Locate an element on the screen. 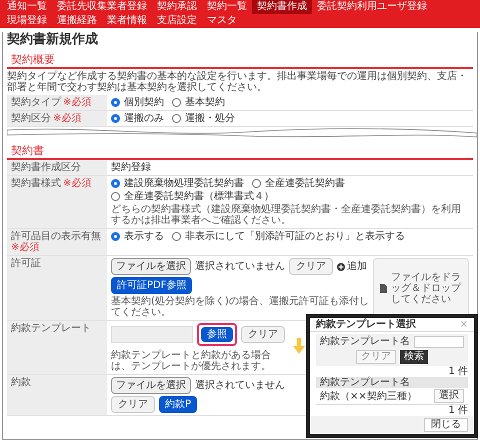 The height and width of the screenshot is (440, 480). template-field is located at coordinates (152, 334).